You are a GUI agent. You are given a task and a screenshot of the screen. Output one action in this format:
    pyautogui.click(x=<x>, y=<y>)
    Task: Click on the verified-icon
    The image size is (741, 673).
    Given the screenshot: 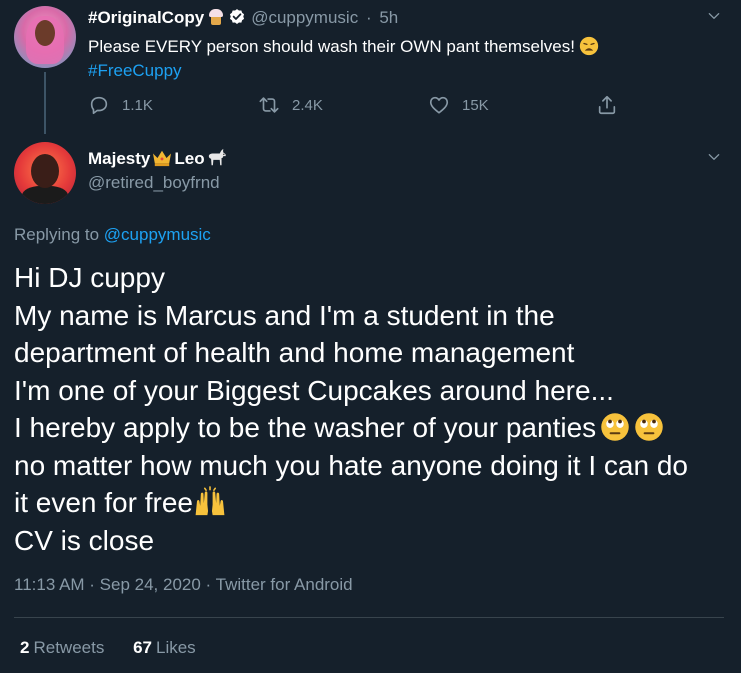 What is the action you would take?
    pyautogui.click(x=237, y=16)
    